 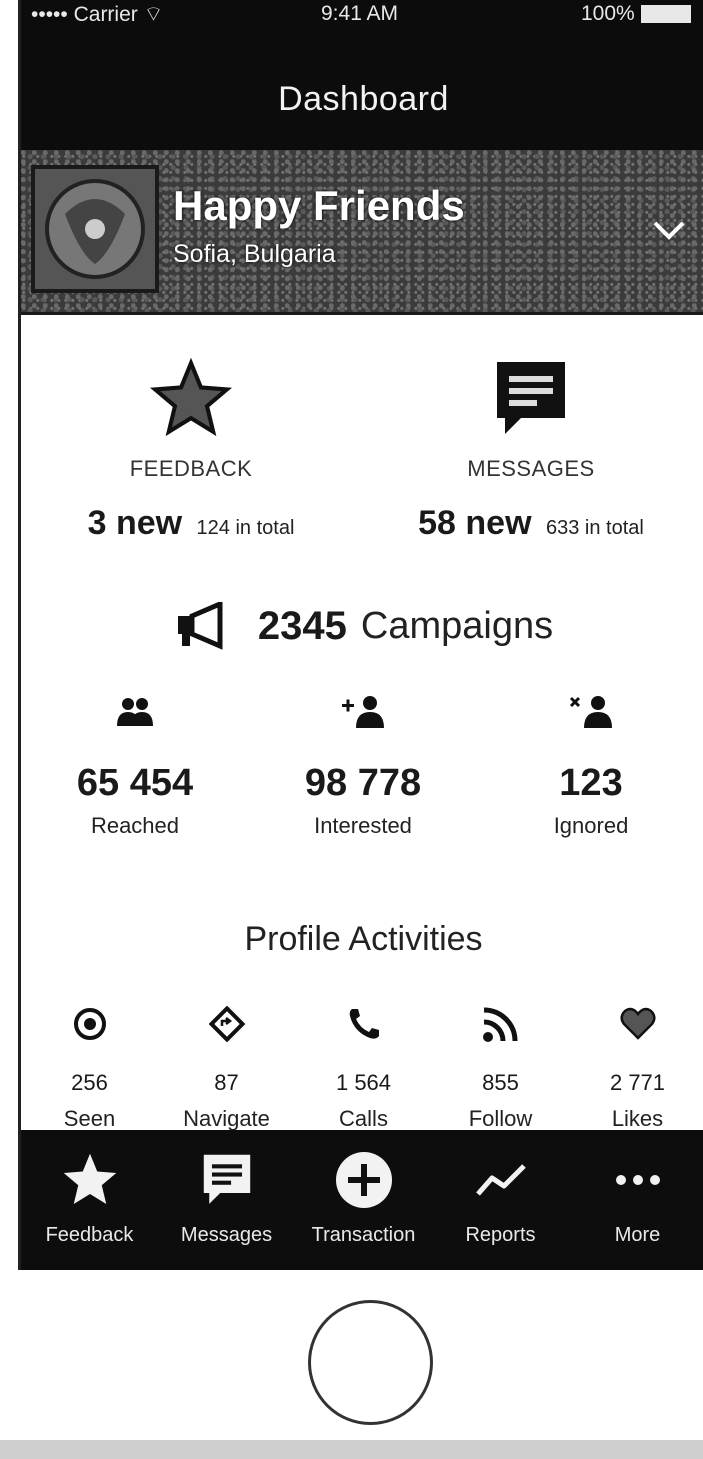 I want to click on add-user-icon, so click(x=363, y=712).